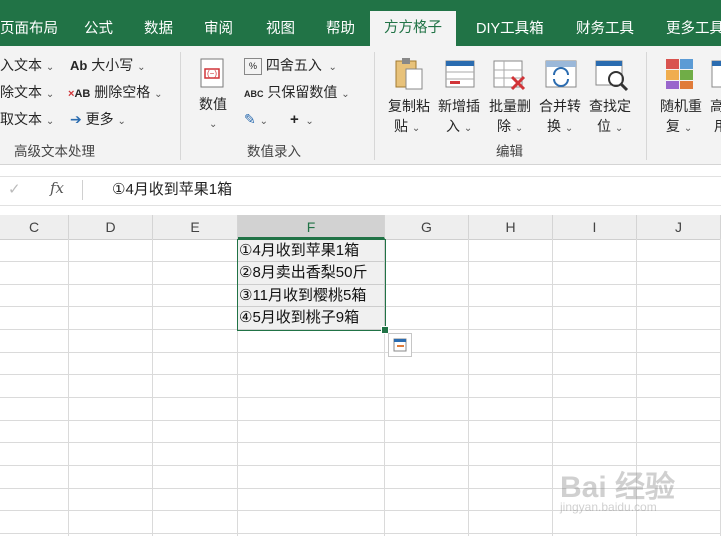 This screenshot has height=536, width=721. What do you see at coordinates (608, 507) in the screenshot?
I see `watermark-url: jingyan.baidu.com` at bounding box center [608, 507].